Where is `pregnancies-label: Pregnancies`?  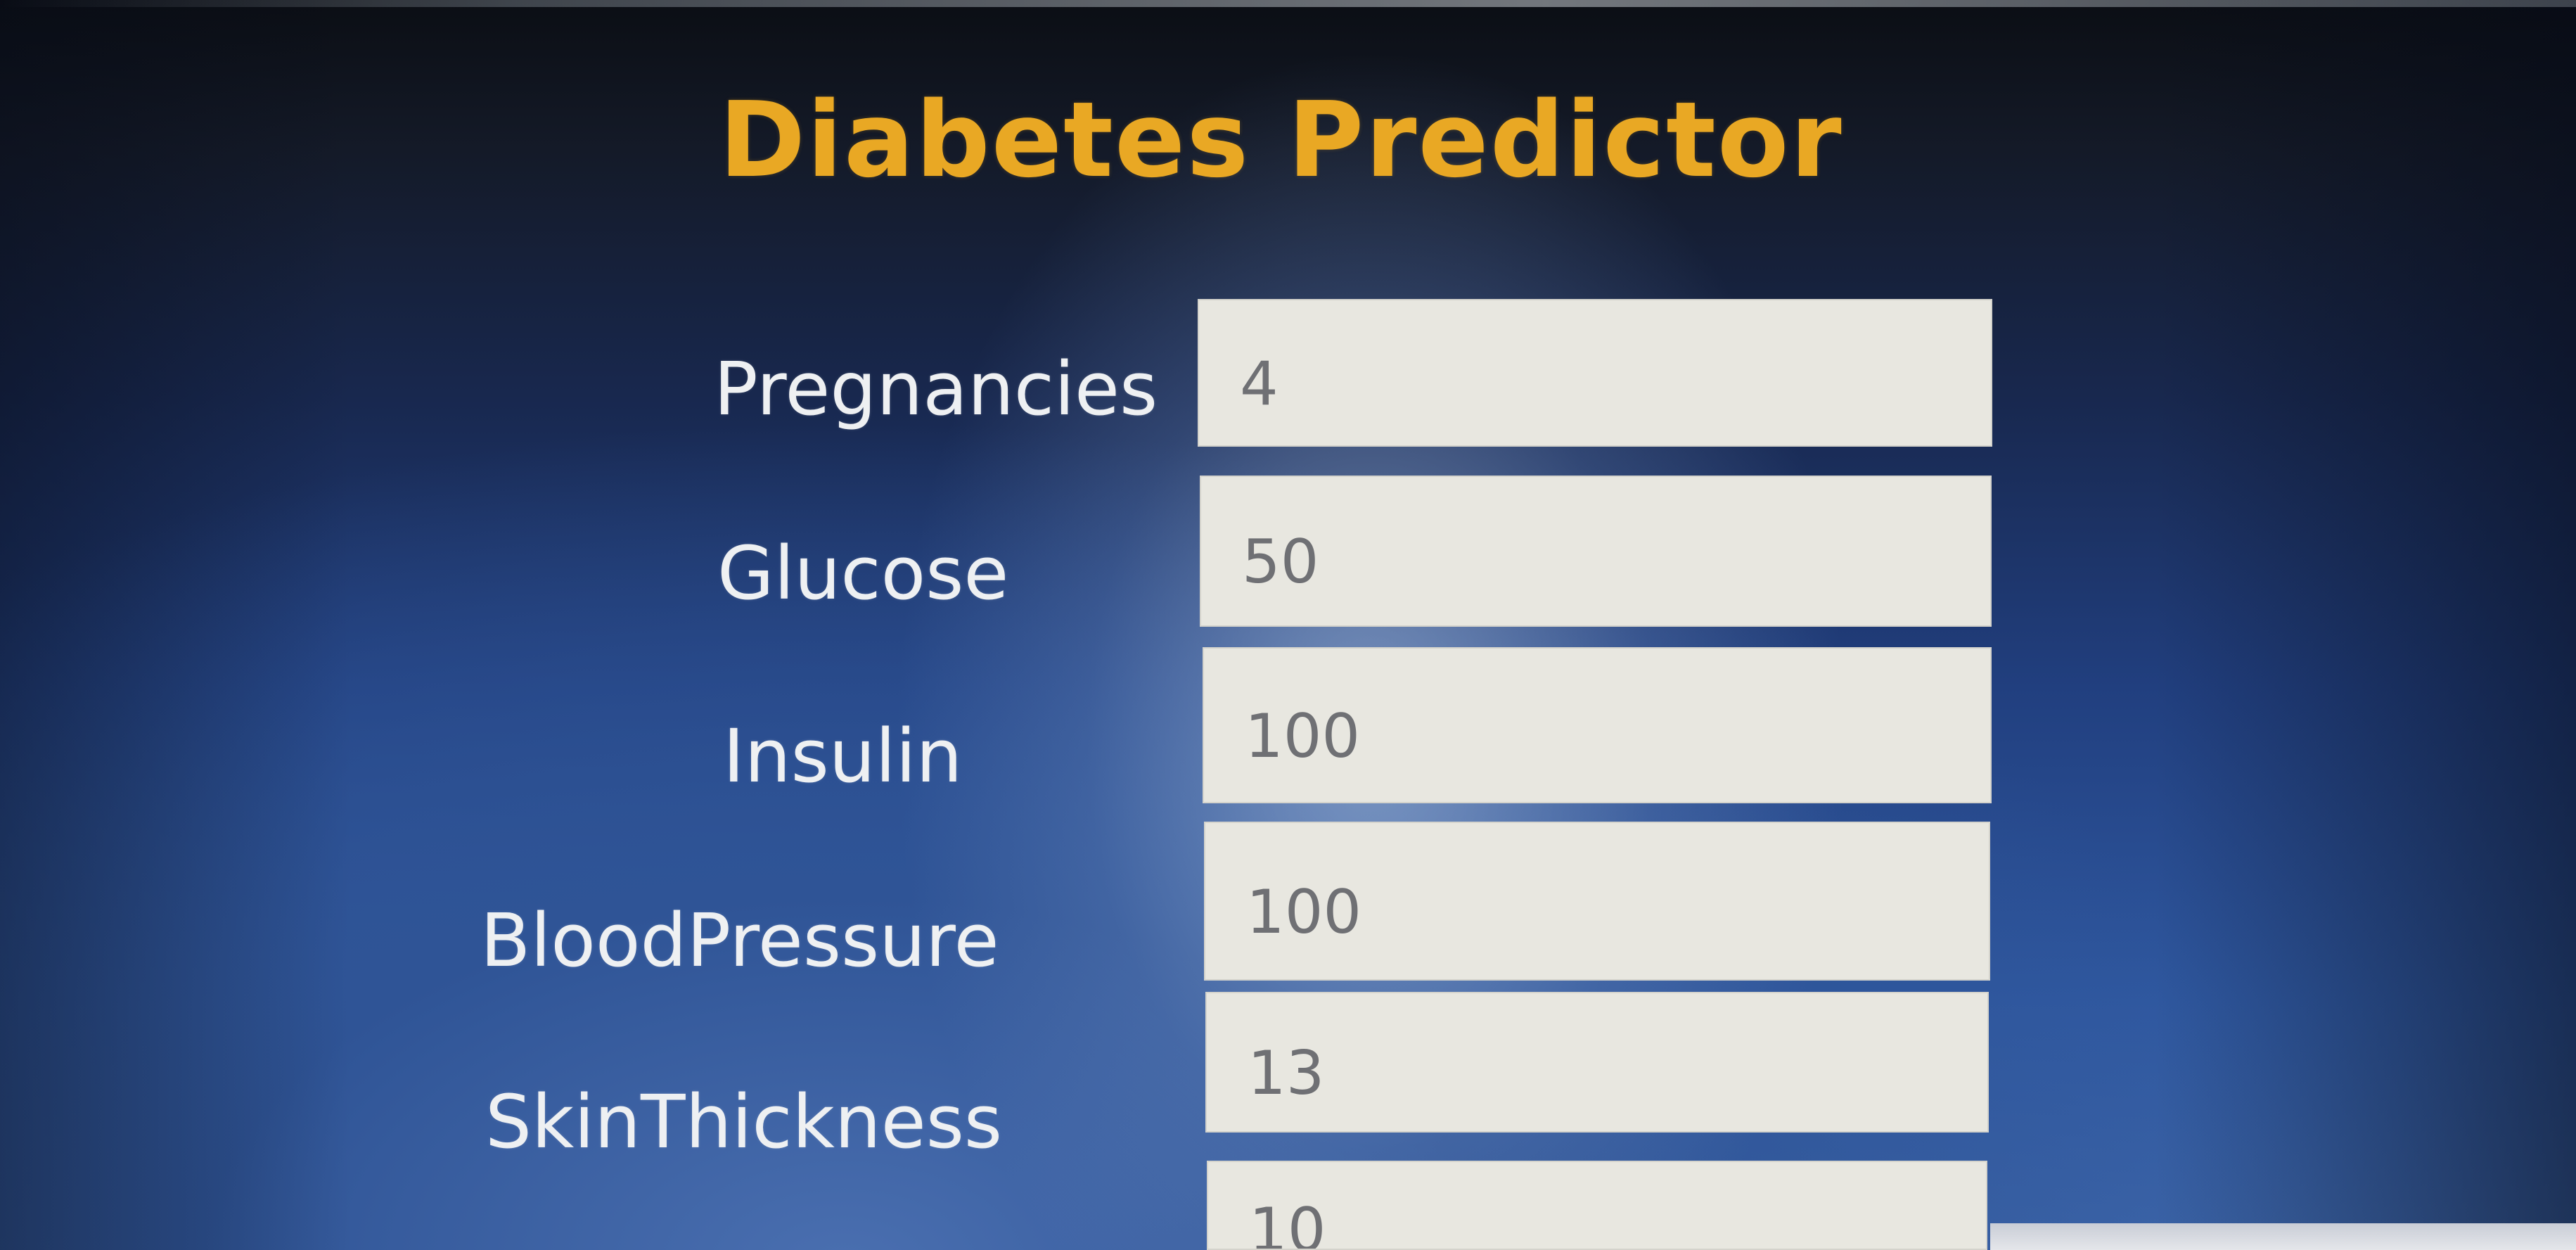
pregnancies-label: Pregnancies is located at coordinates (936, 389).